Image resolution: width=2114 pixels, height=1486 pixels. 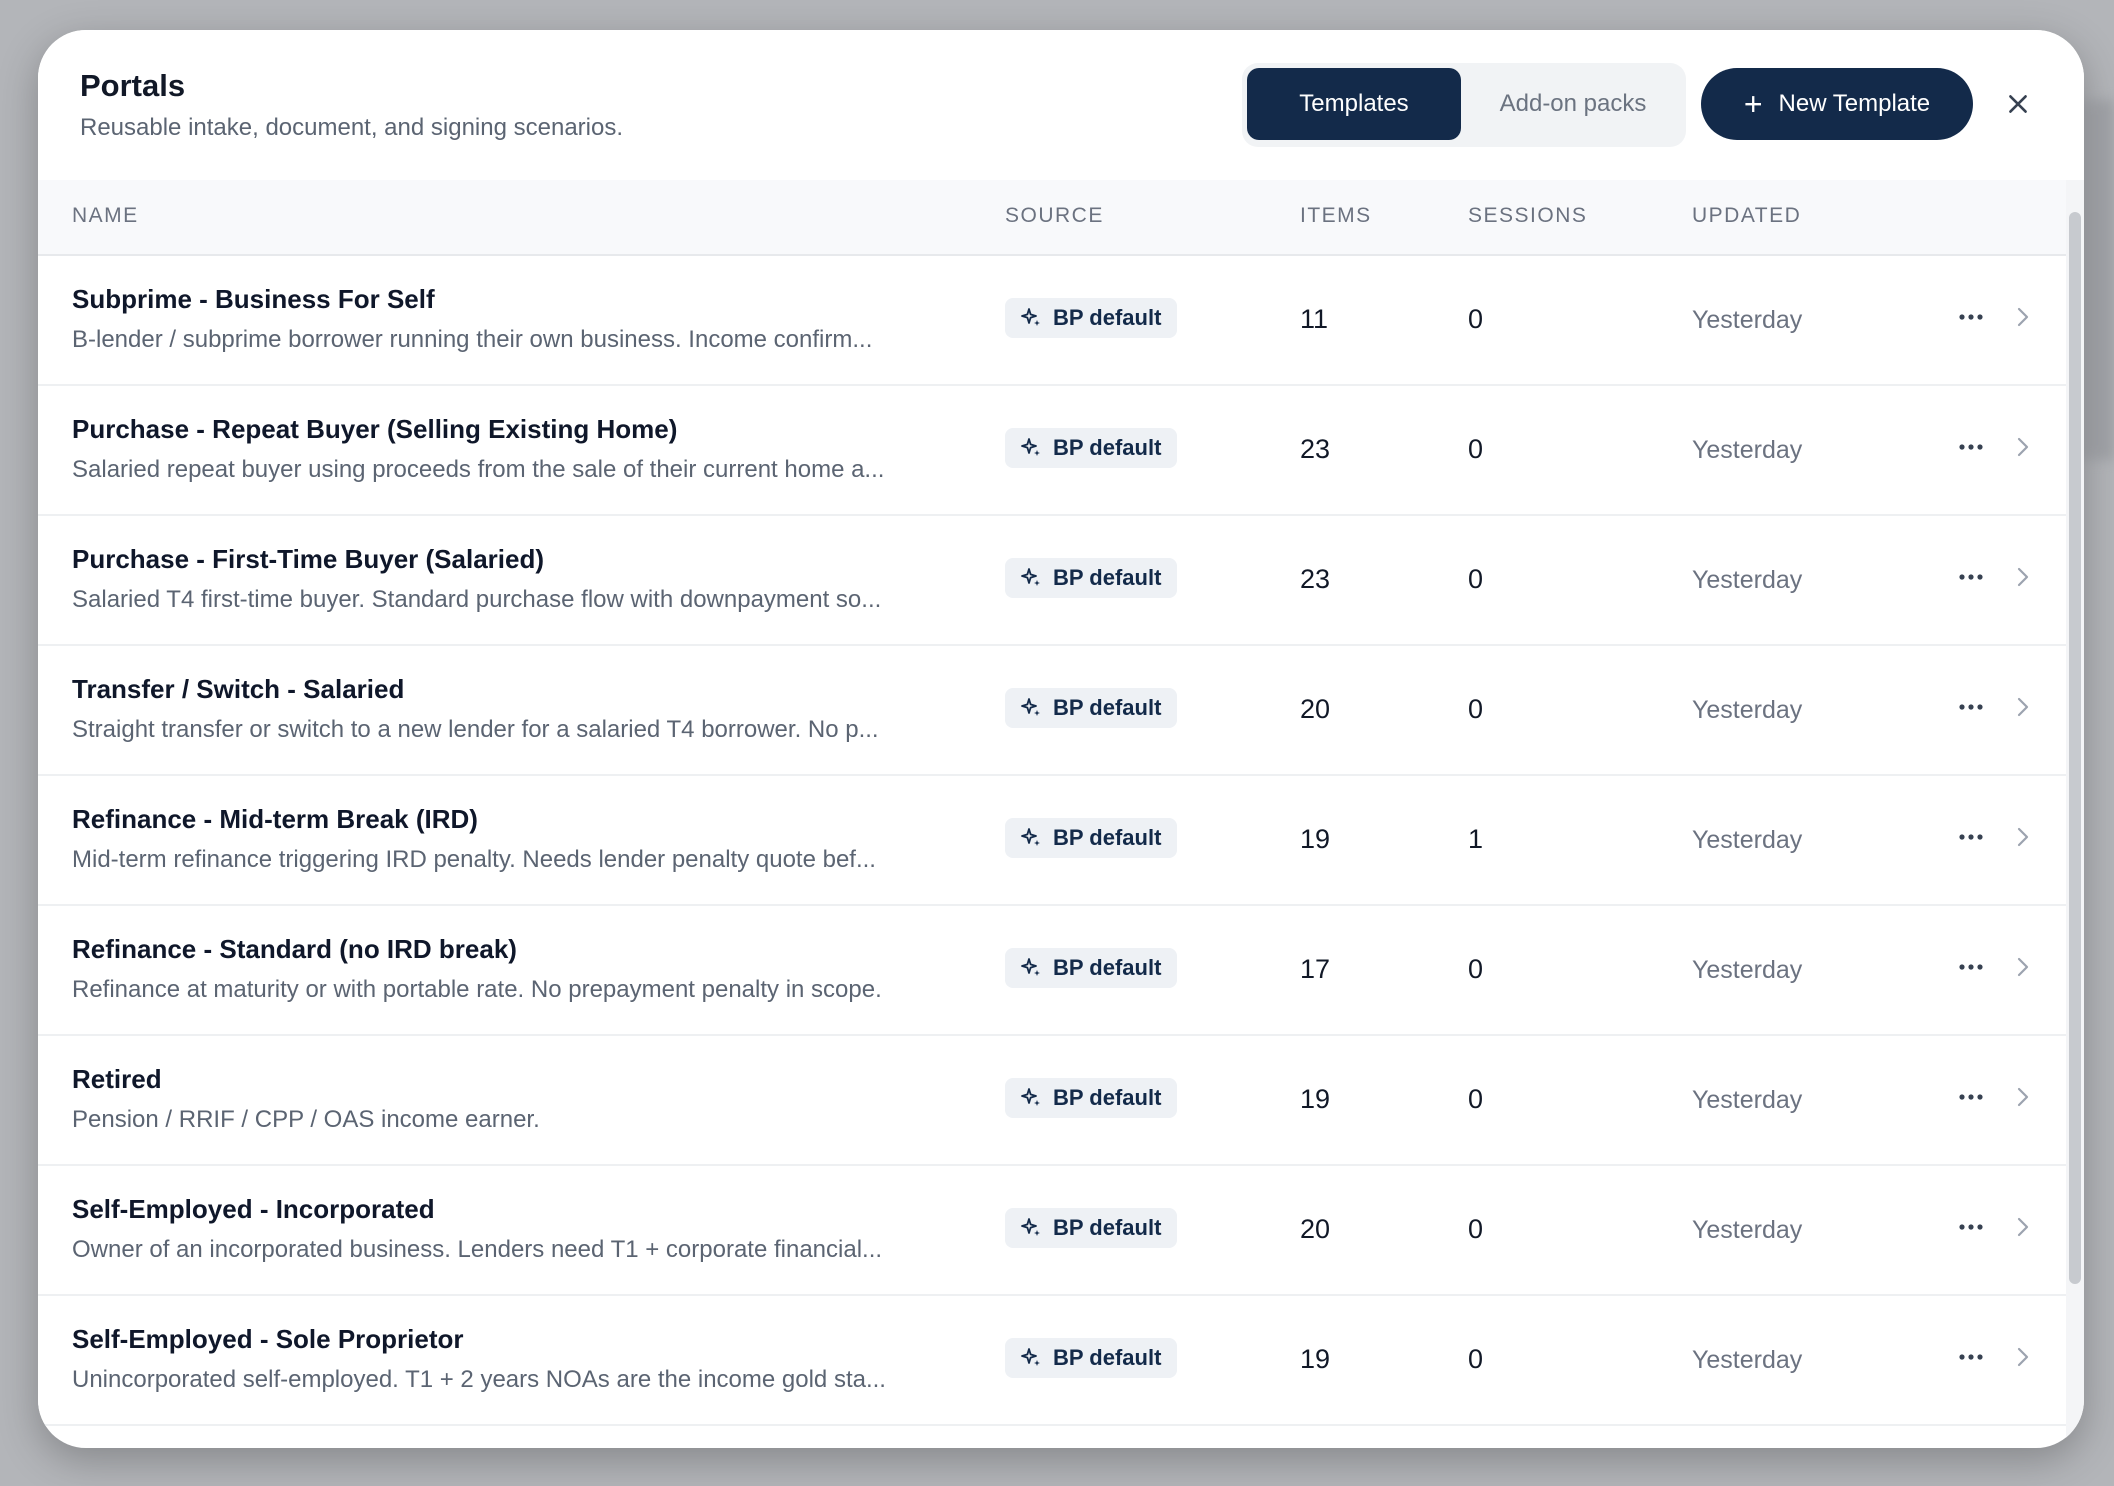 I want to click on column-header-updated: UPDATED, so click(x=1746, y=216).